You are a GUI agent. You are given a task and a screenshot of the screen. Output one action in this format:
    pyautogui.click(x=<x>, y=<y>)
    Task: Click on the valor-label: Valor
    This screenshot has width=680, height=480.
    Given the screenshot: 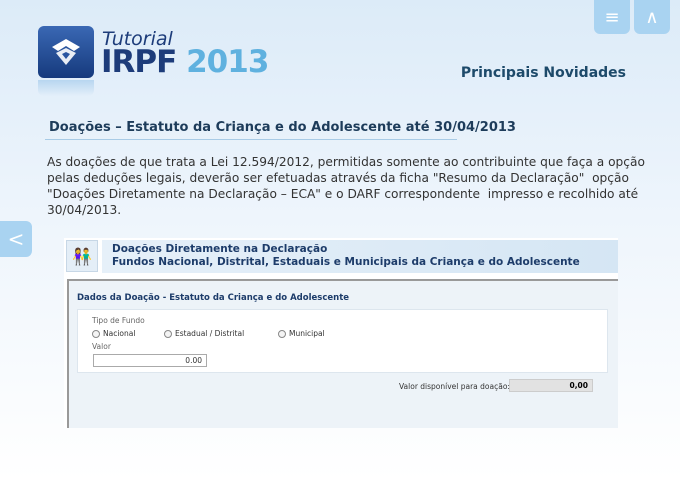 What is the action you would take?
    pyautogui.click(x=101, y=346)
    